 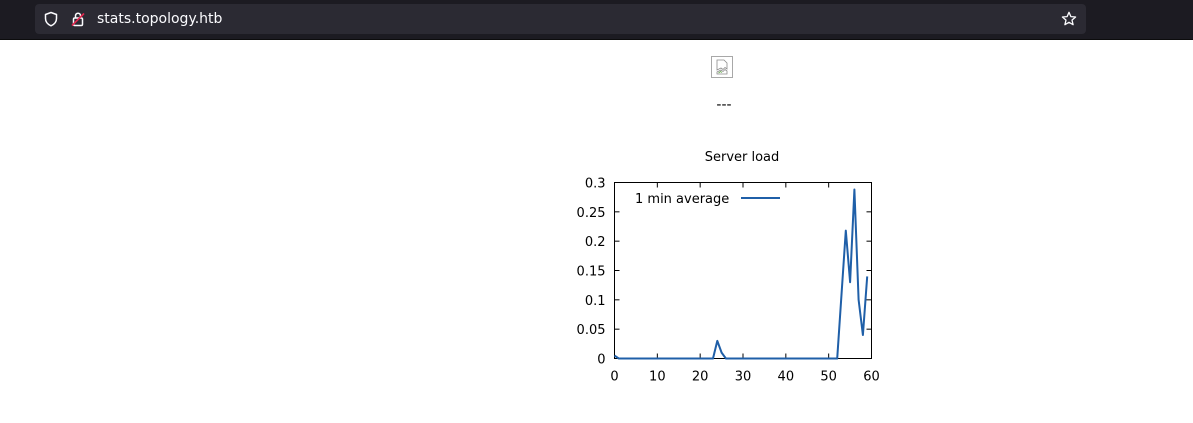 What do you see at coordinates (743, 377) in the screenshot?
I see `x-tick-label: 30` at bounding box center [743, 377].